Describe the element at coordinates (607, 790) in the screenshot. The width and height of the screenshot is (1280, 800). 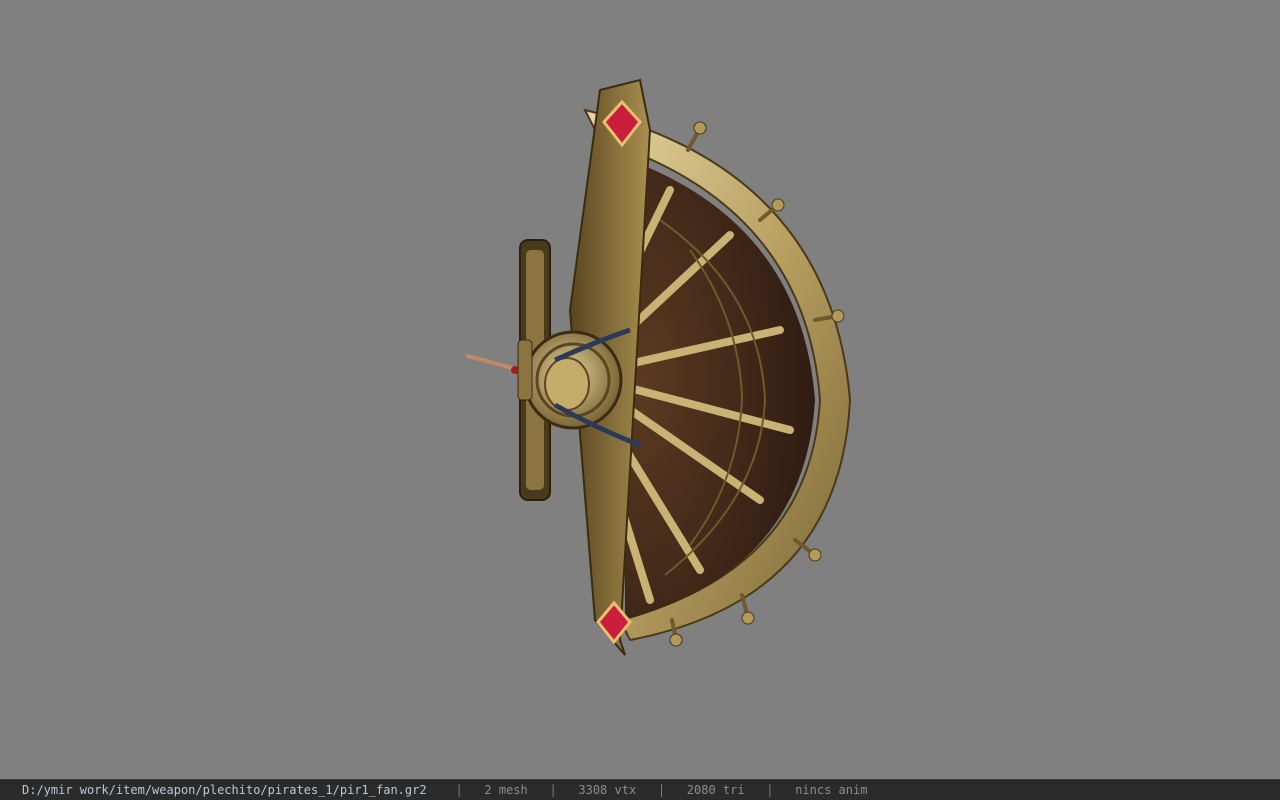
I see `vertex-count: 3308 vtx` at that location.